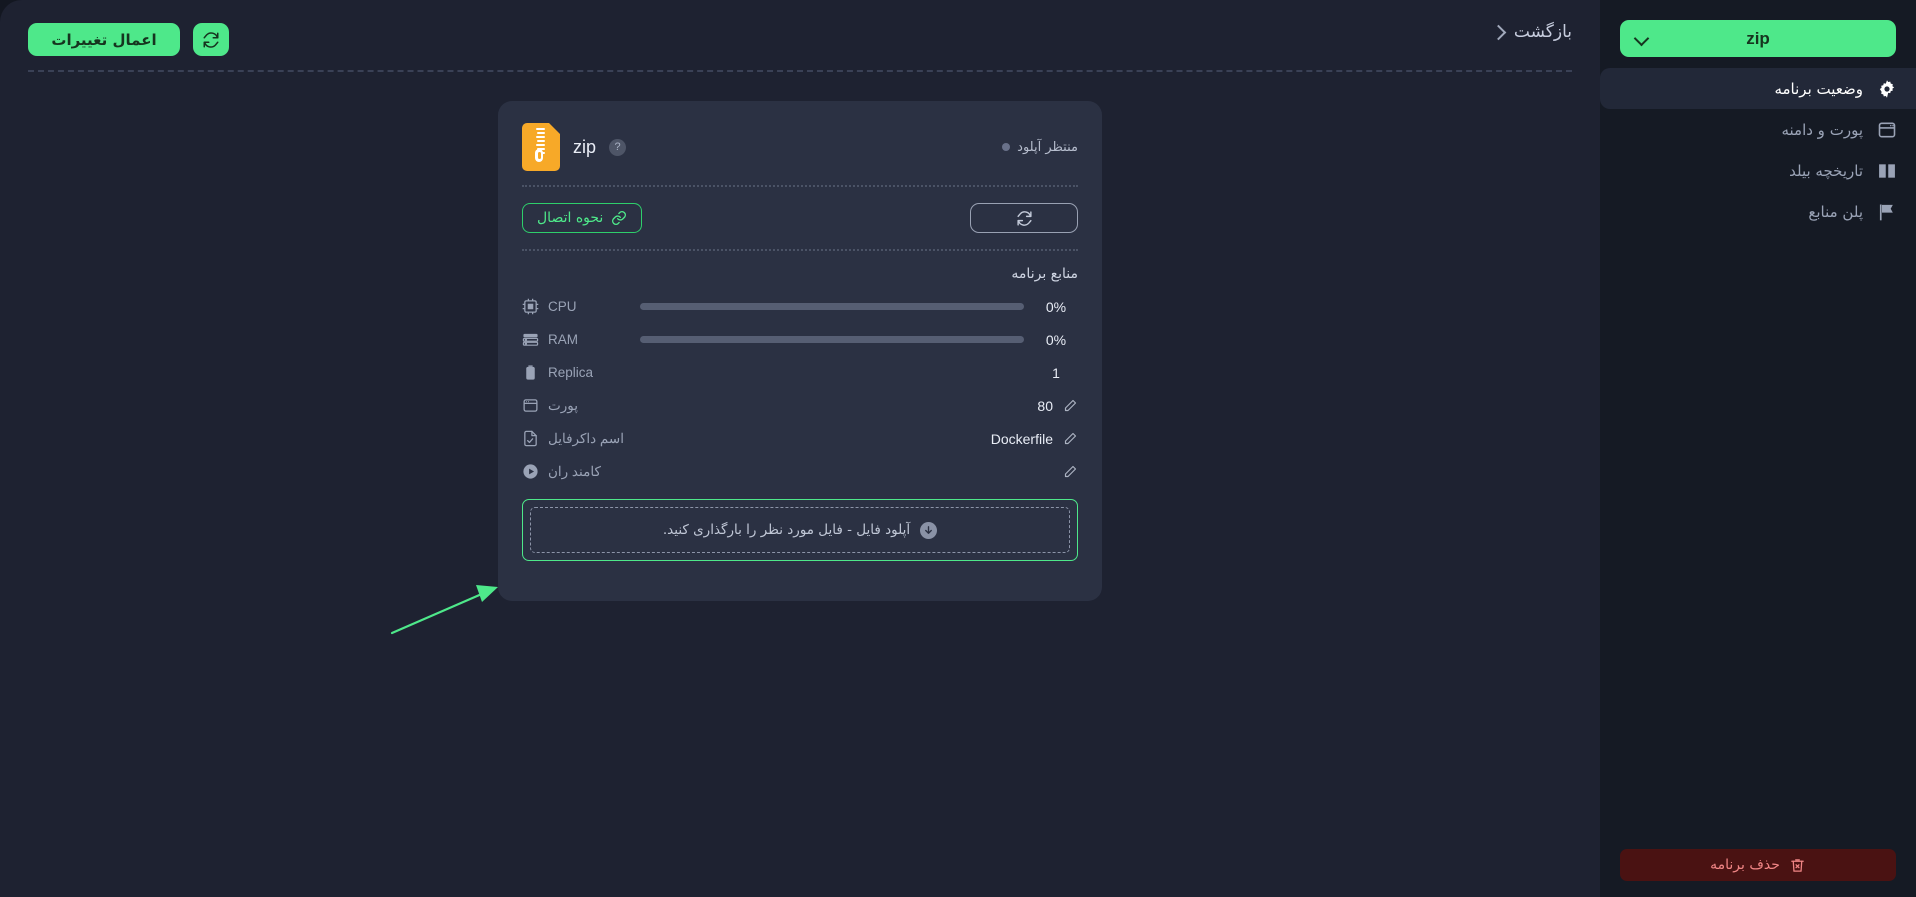  What do you see at coordinates (1070, 438) in the screenshot?
I see `edit-dockerfile-icon` at bounding box center [1070, 438].